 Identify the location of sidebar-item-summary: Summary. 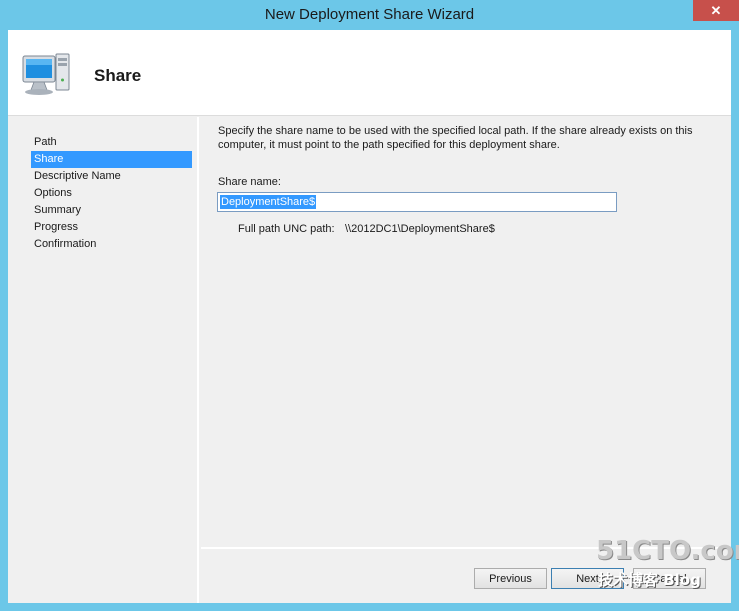
(111, 210).